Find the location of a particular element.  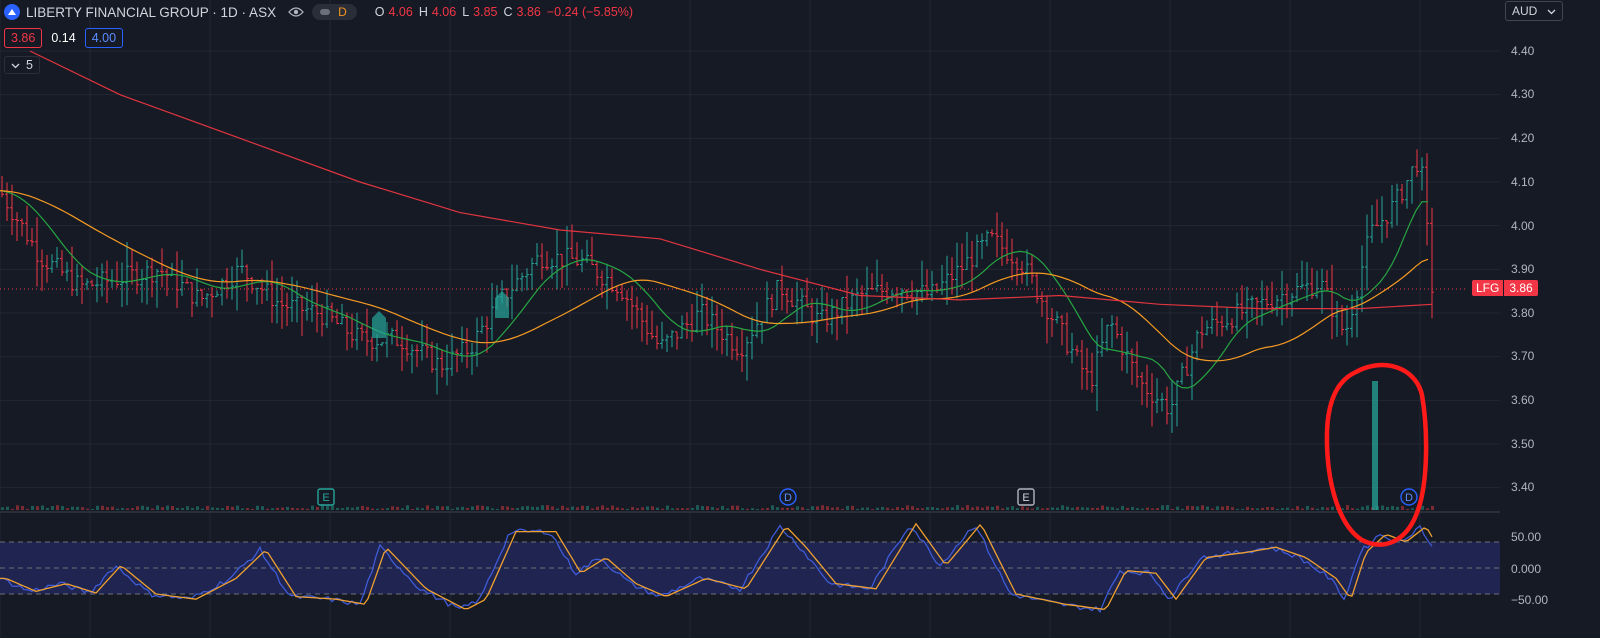

eye-icon is located at coordinates (296, 12).